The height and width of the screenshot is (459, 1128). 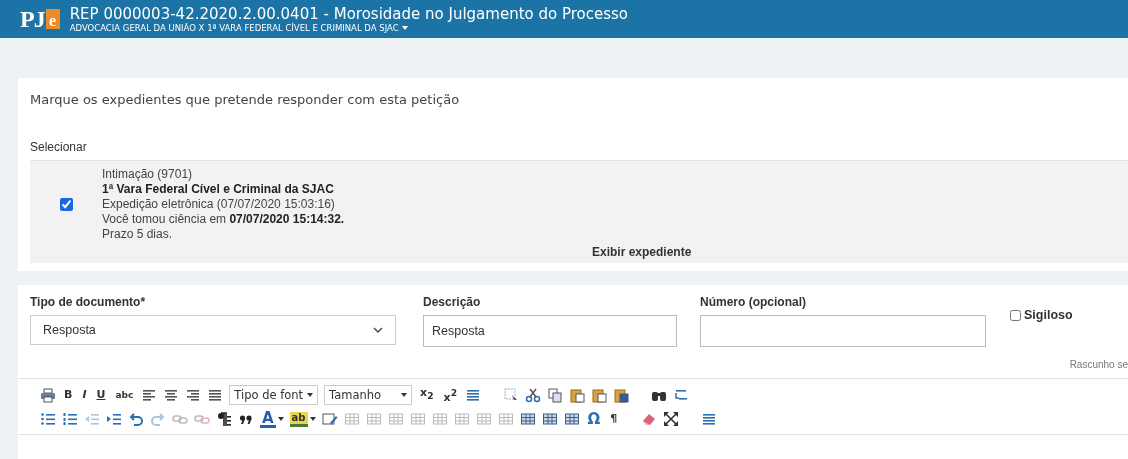 What do you see at coordinates (68, 395) in the screenshot?
I see `format-button: B` at bounding box center [68, 395].